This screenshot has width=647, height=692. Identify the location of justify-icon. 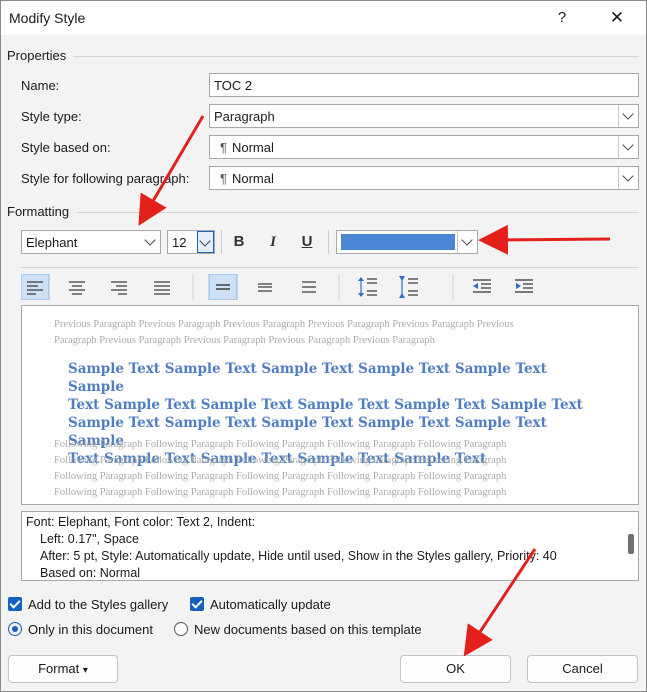
(162, 288).